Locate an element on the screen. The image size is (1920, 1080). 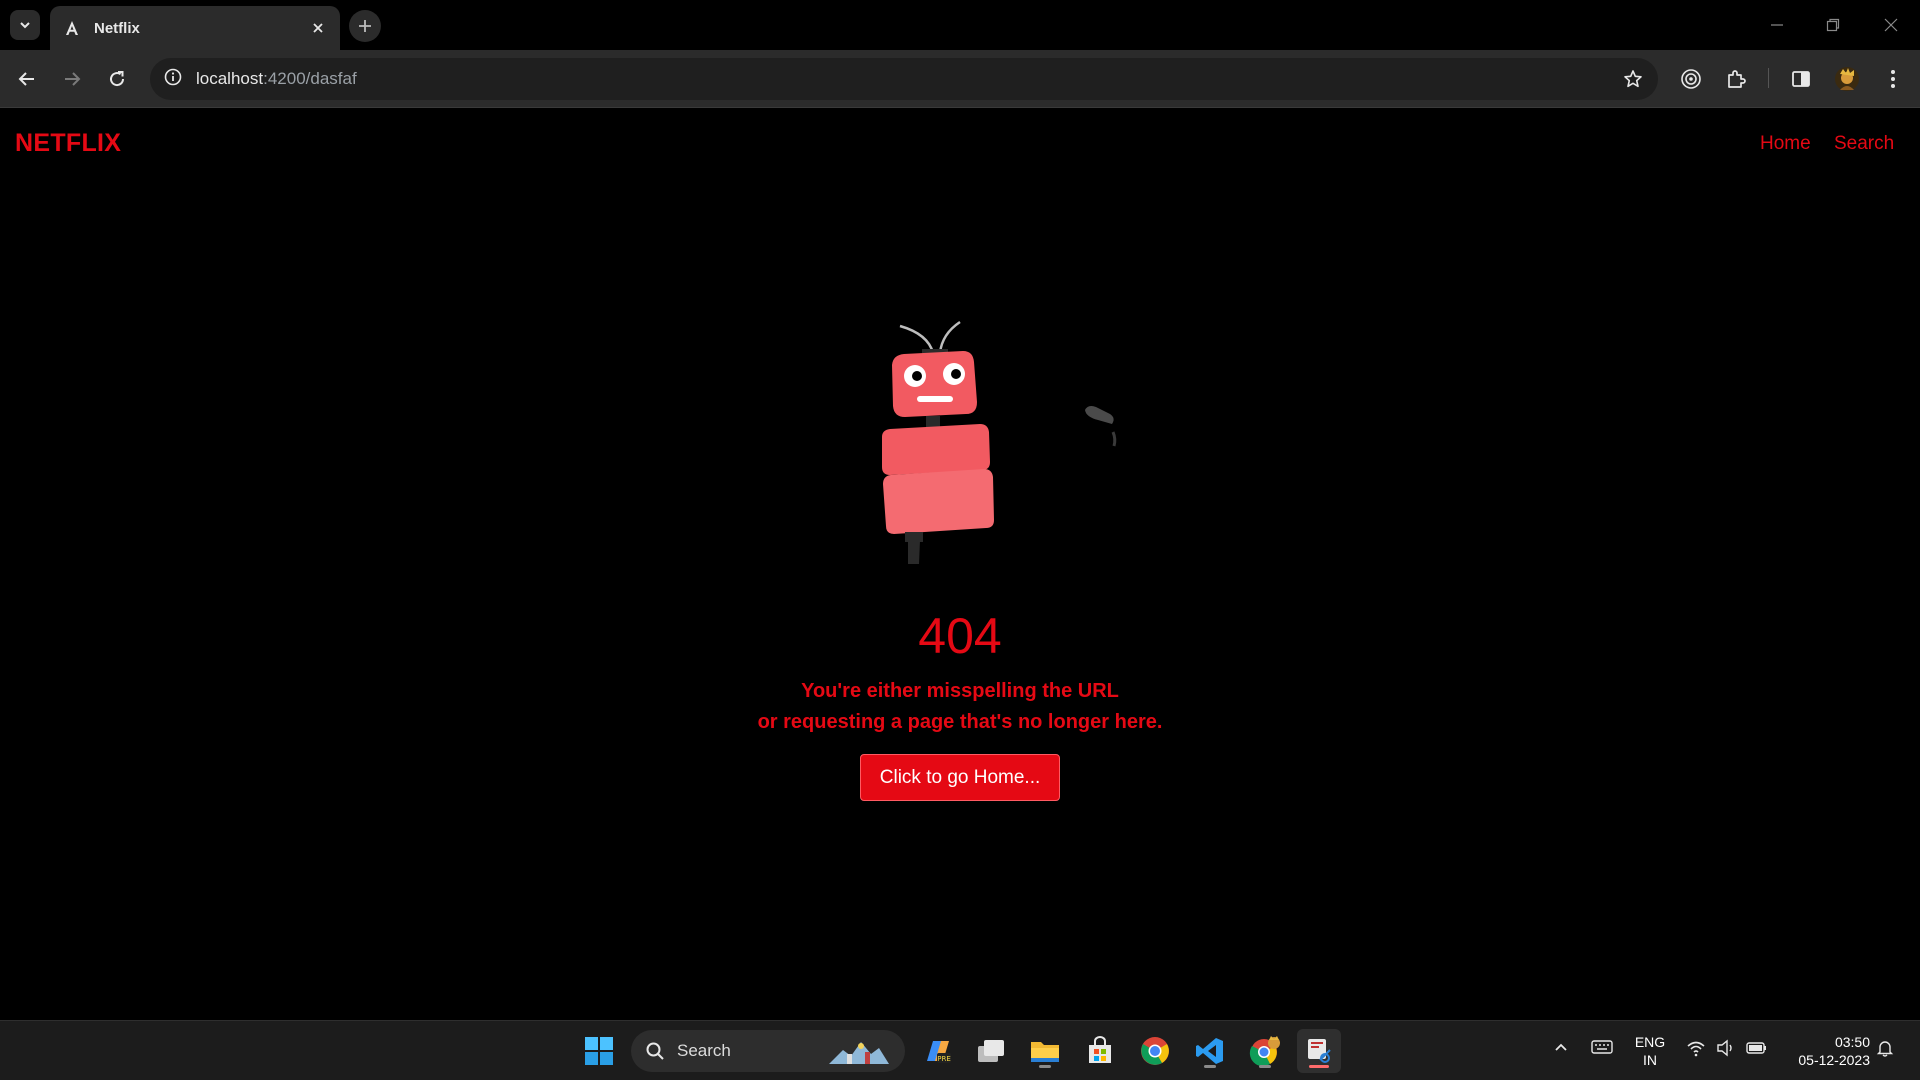
netflix-logo: NETFLIX is located at coordinates (68, 143).